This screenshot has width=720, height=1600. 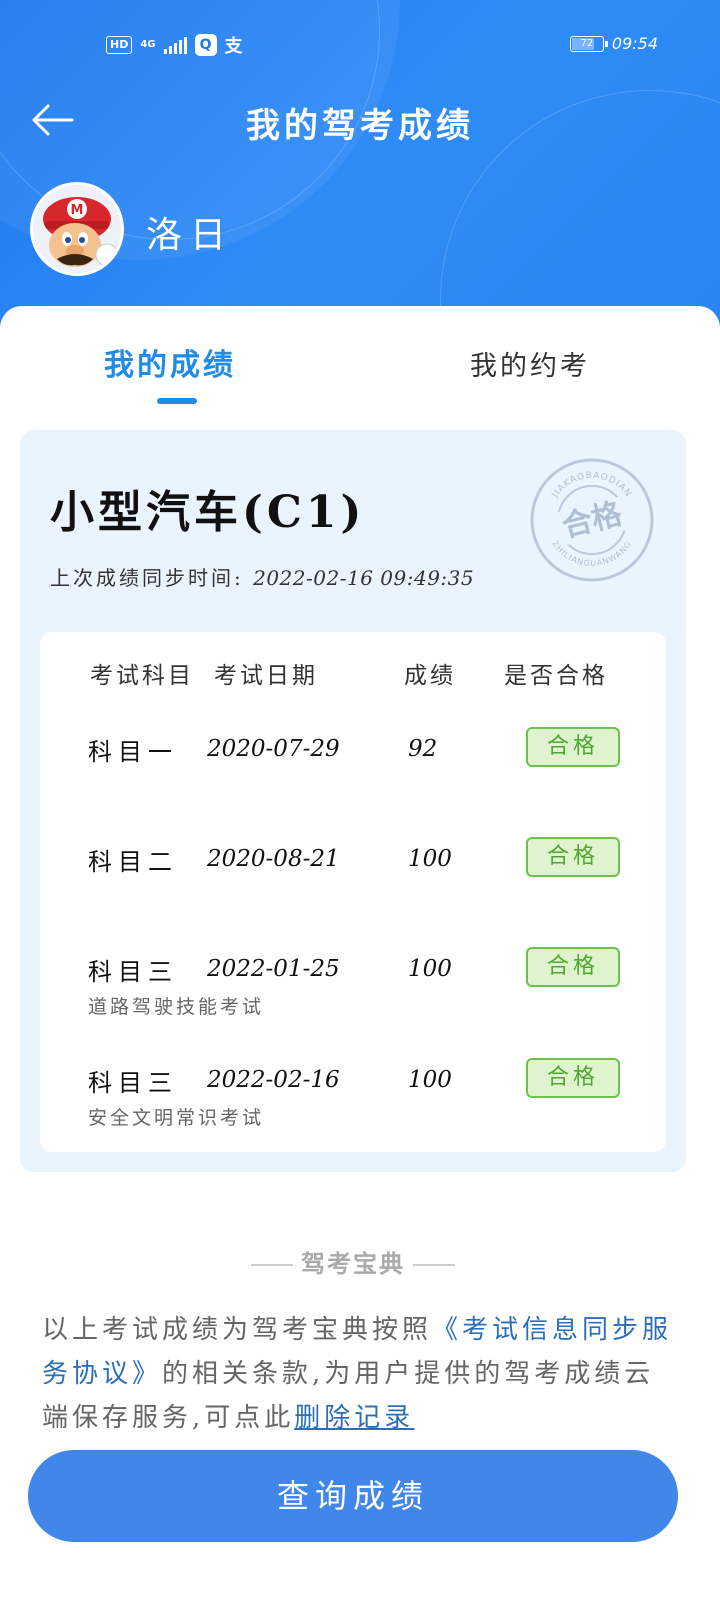 I want to click on brand-name: 驾考宝典, so click(x=353, y=1264).